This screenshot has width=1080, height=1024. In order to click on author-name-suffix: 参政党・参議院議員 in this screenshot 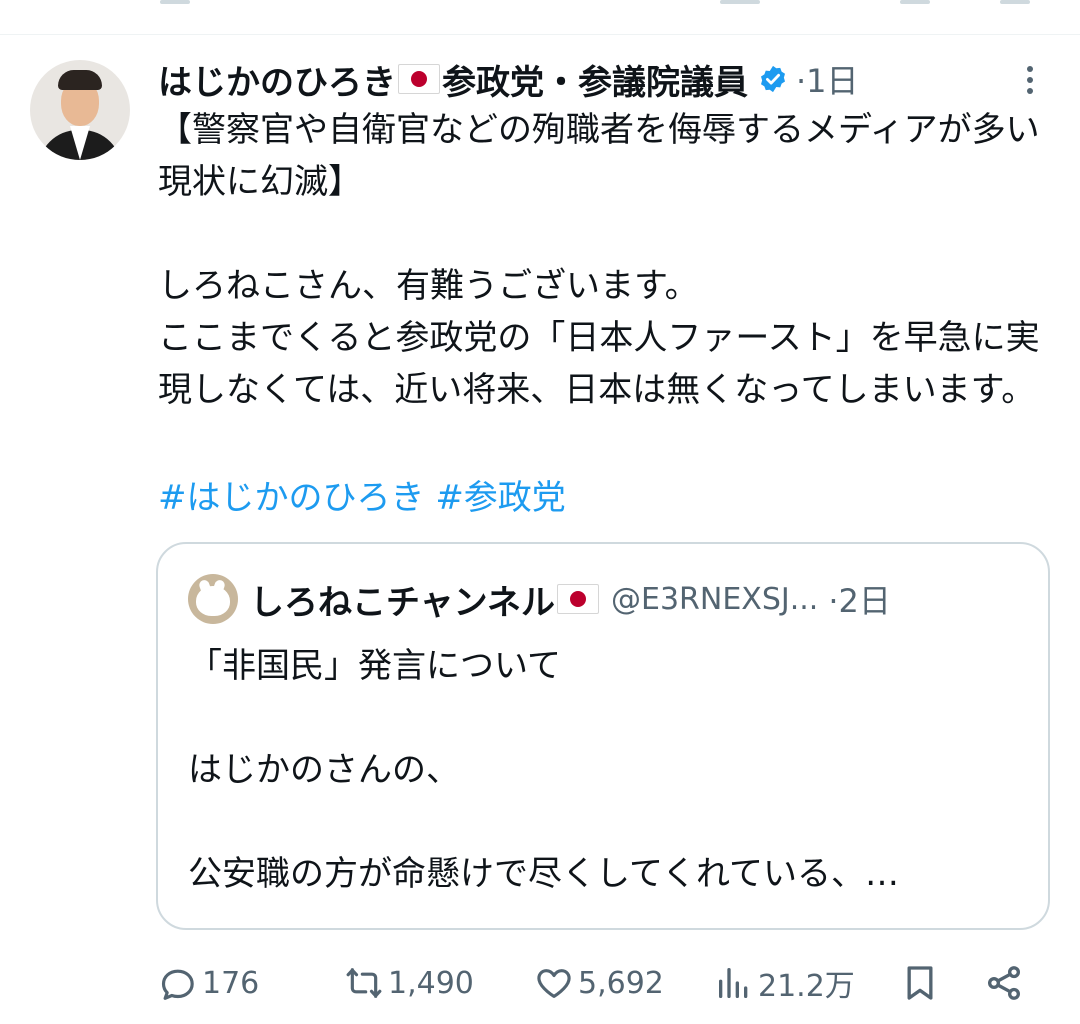, I will do `click(595, 79)`.